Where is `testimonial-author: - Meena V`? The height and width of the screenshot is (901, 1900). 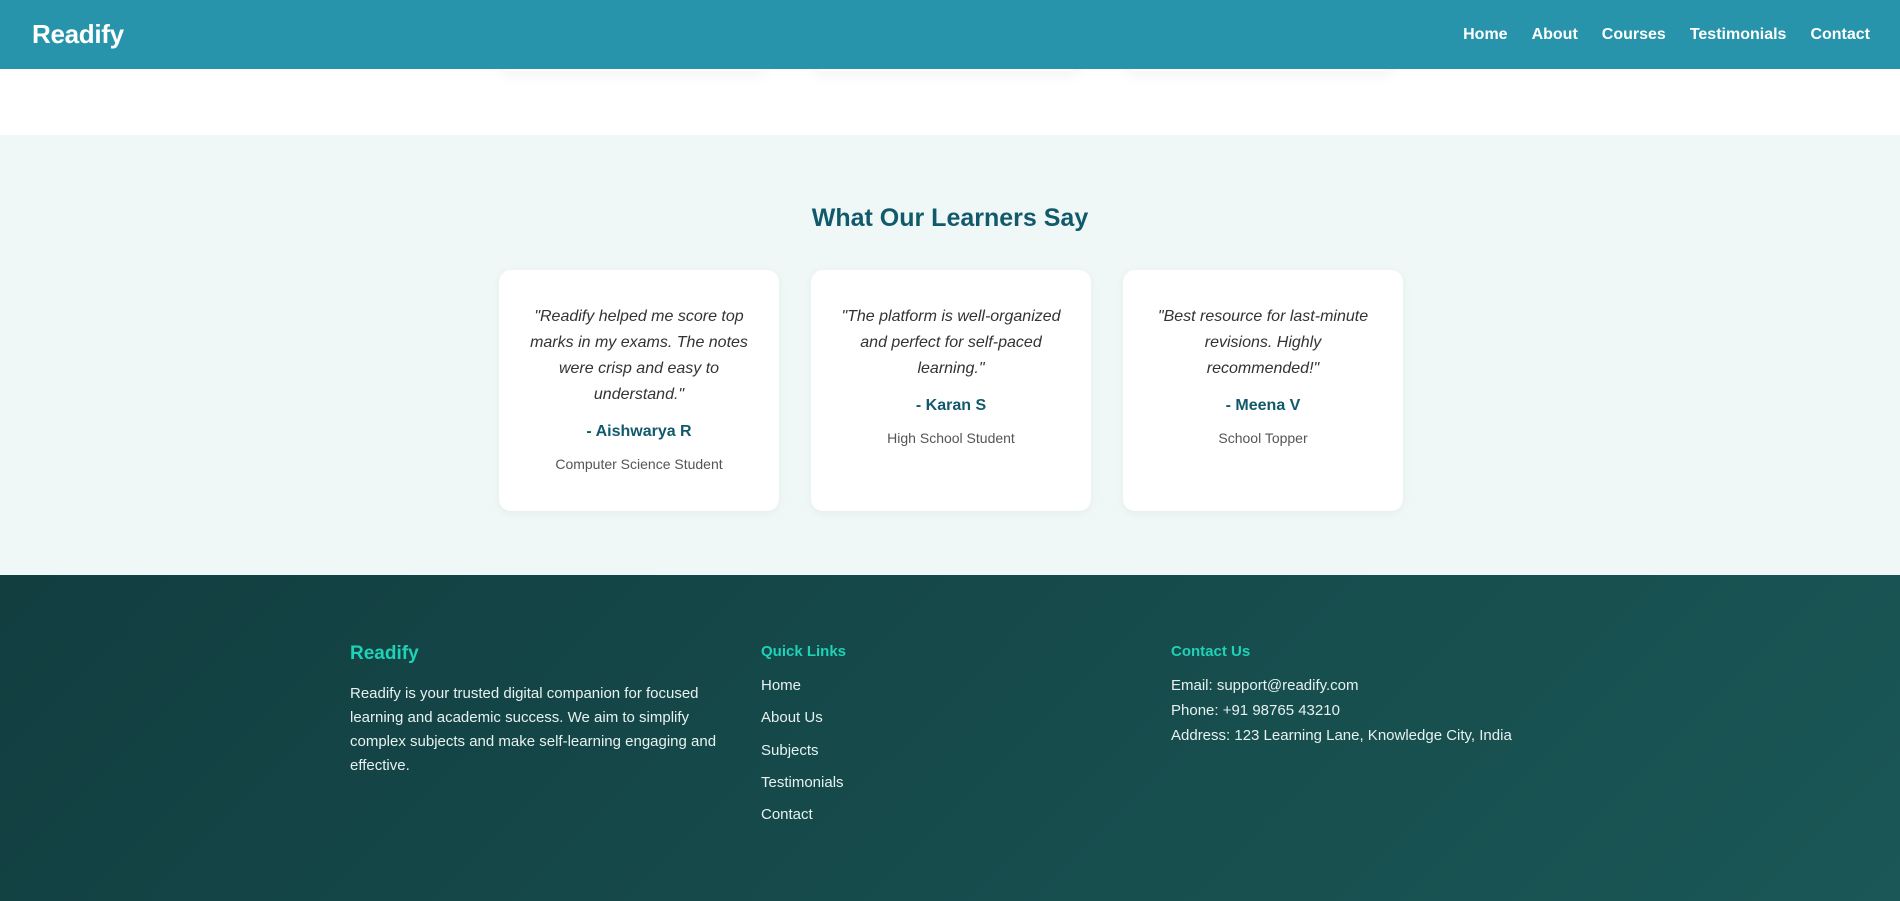
testimonial-author: - Meena V is located at coordinates (1263, 405).